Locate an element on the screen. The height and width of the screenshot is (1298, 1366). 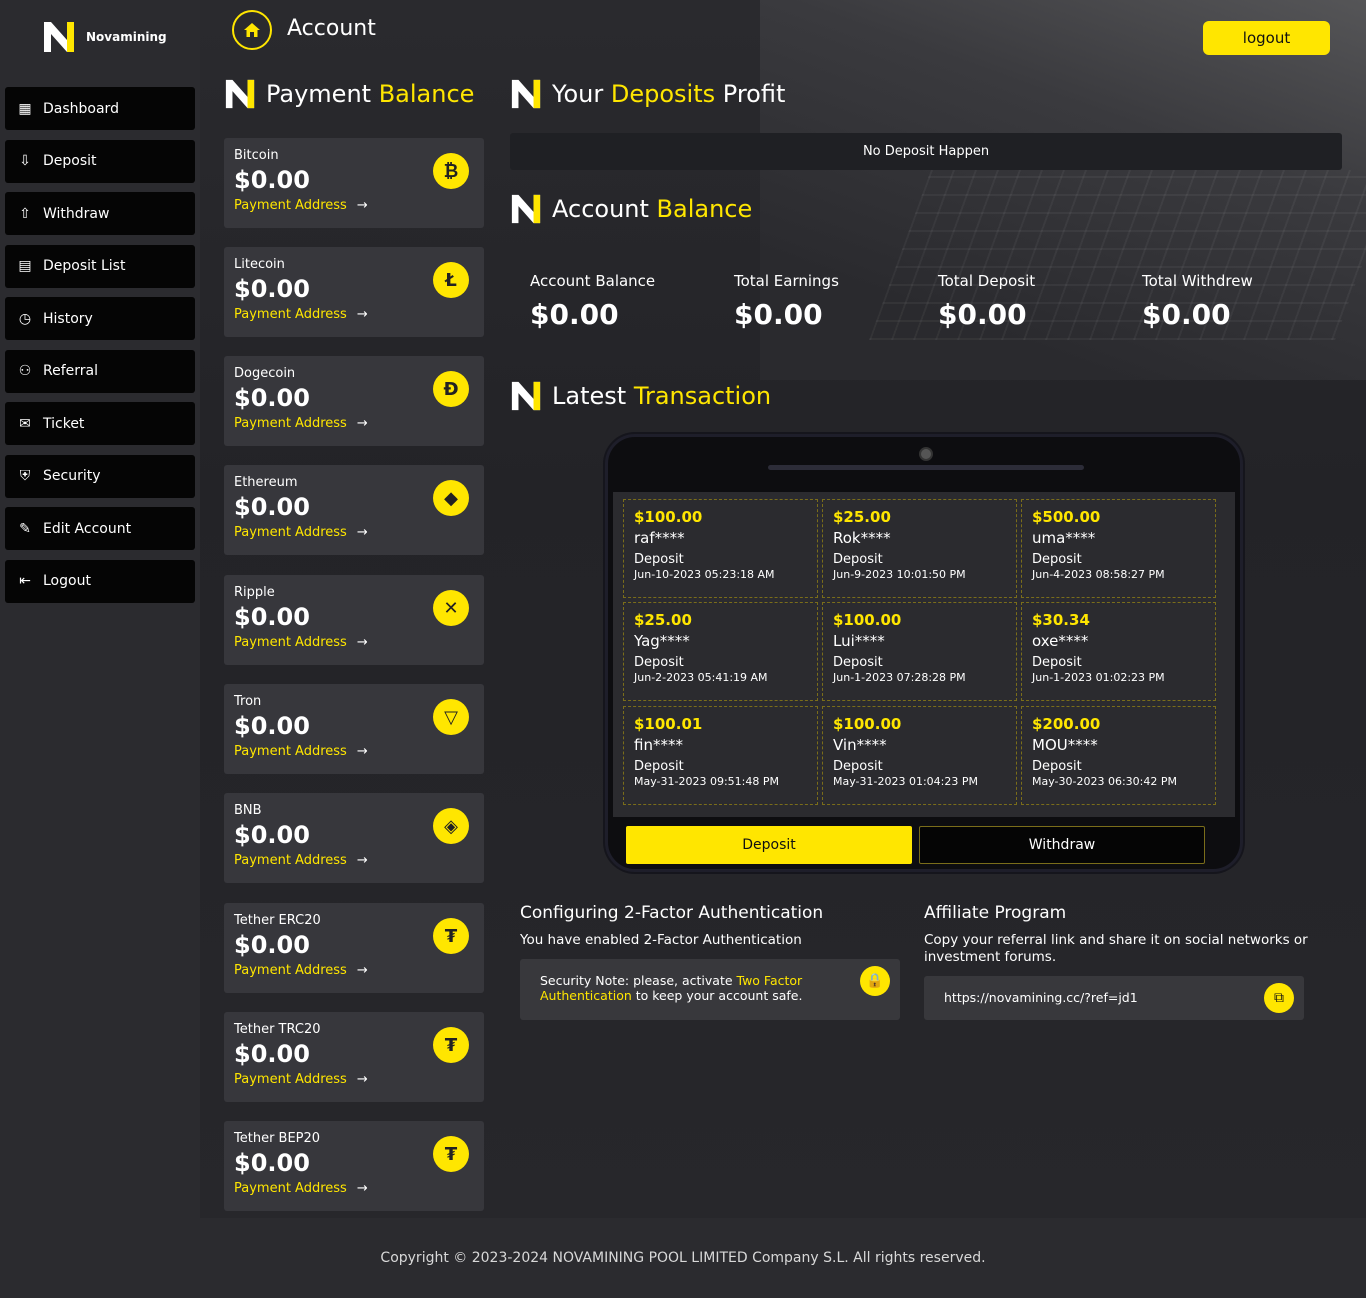
note-text: to keep your account safe. is located at coordinates (717, 995).